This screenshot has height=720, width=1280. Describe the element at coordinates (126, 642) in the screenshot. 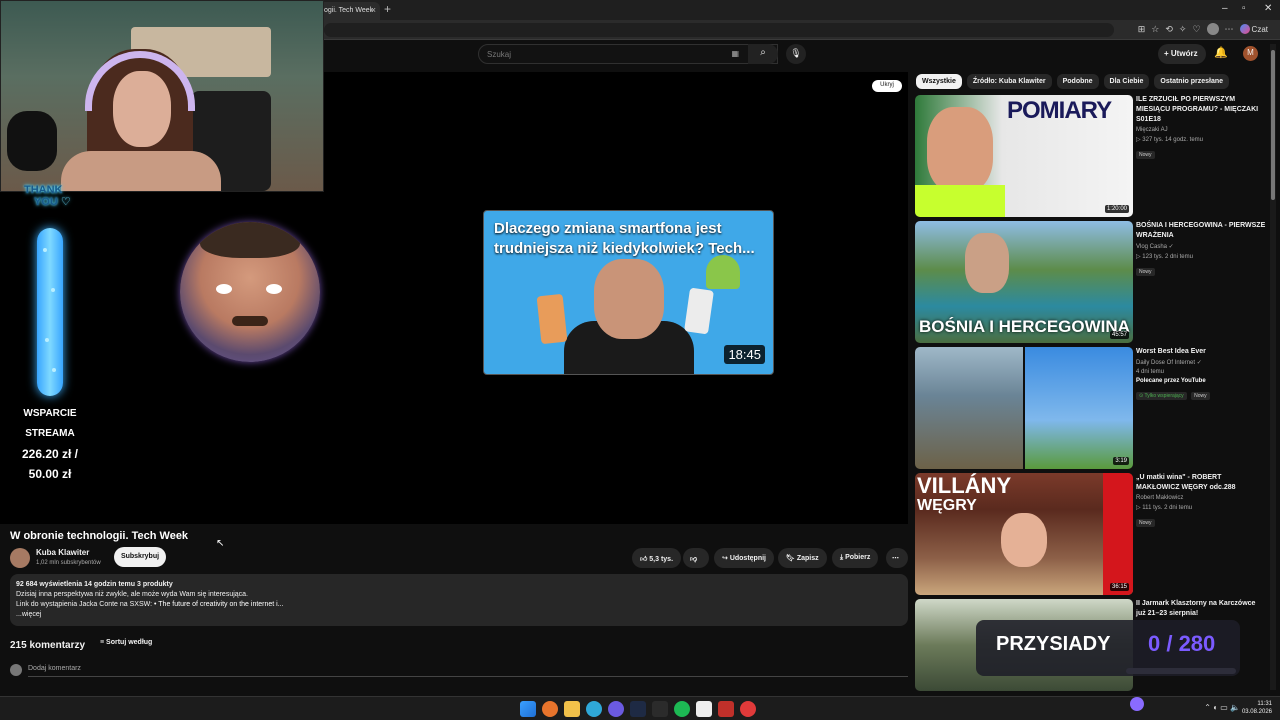

I see `sort-button: ≡ Sortuj według` at that location.